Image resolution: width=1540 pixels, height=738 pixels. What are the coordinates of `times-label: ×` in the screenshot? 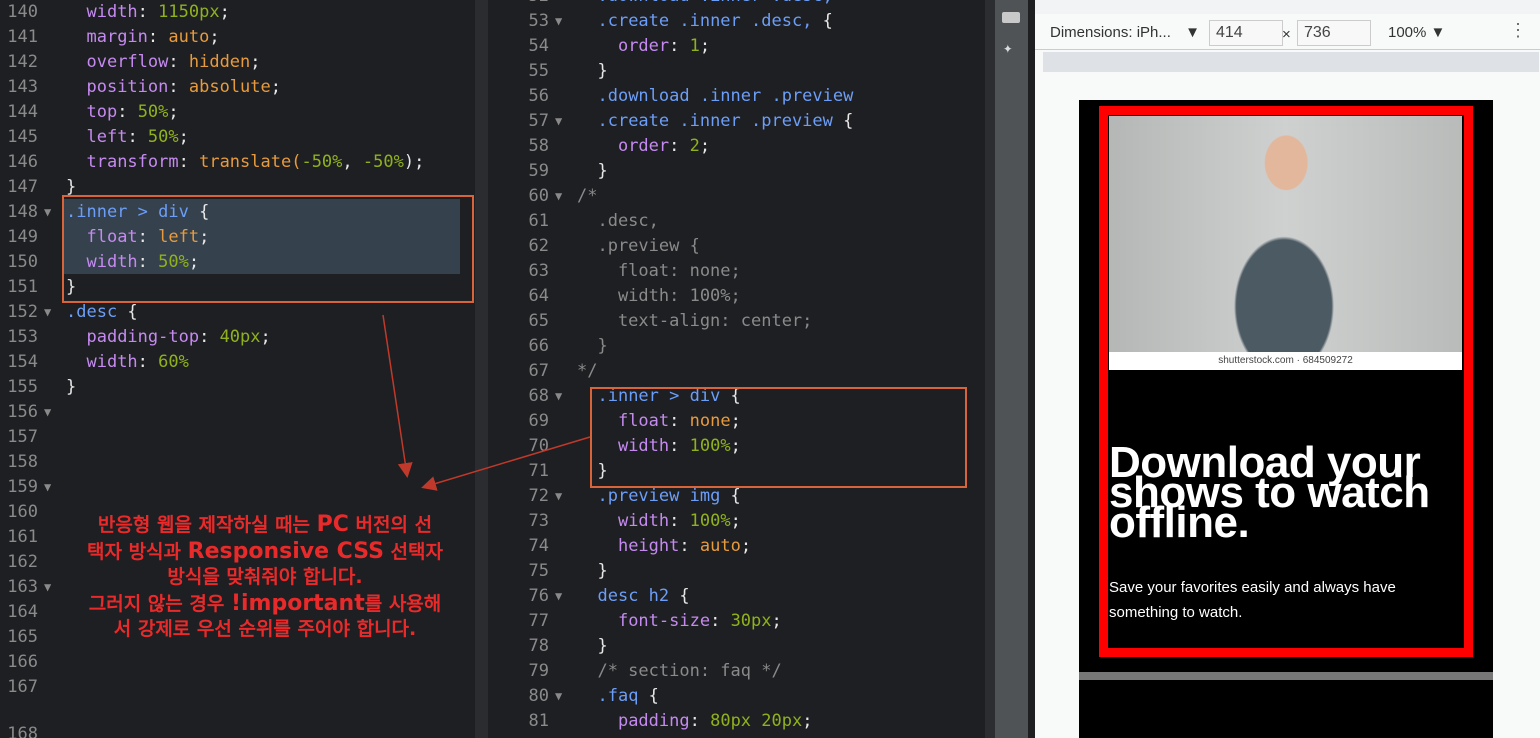 It's located at (1286, 34).